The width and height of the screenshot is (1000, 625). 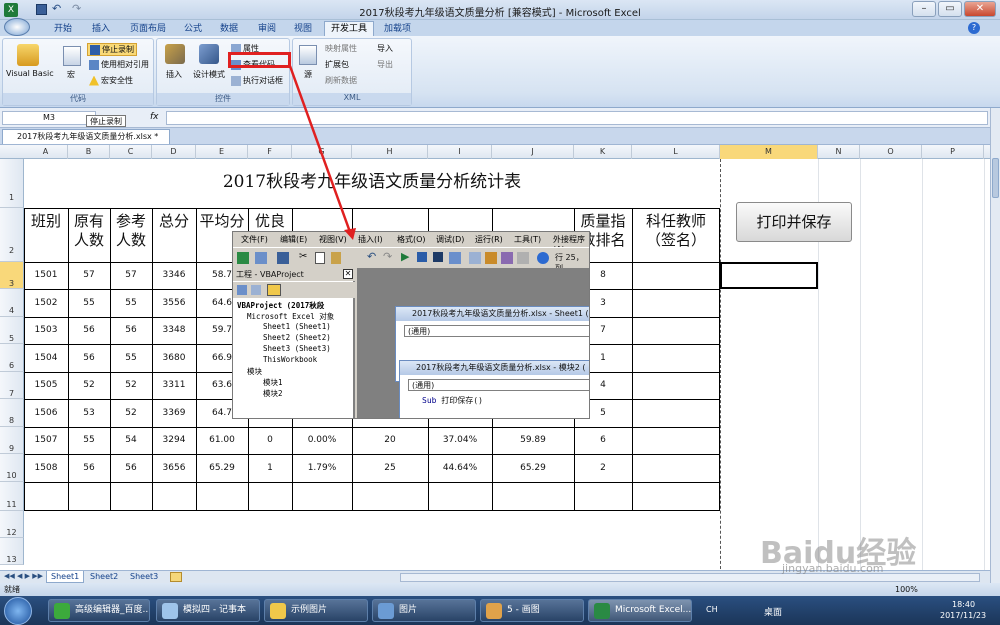 I want to click on arrow-head, so click(x=350, y=234).